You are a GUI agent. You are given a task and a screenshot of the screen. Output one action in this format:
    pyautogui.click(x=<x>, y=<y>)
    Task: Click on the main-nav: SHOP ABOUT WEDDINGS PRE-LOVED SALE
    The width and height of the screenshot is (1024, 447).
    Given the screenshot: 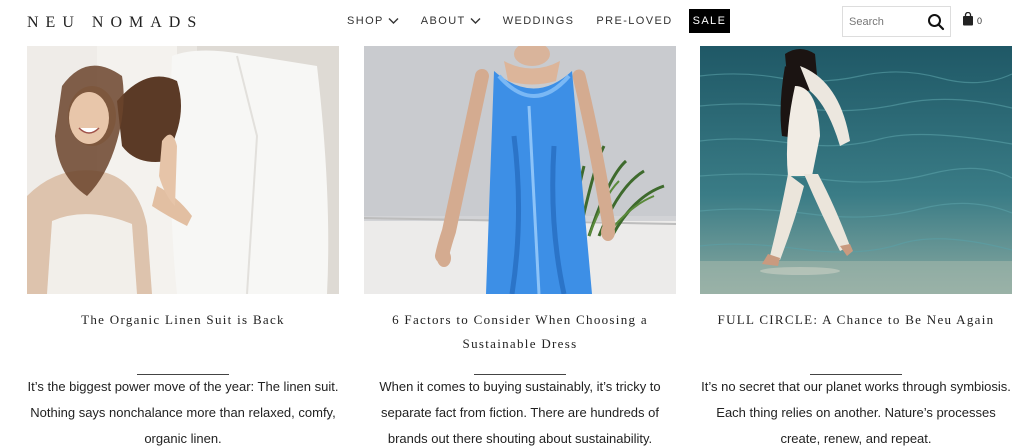 What is the action you would take?
    pyautogui.click(x=539, y=21)
    